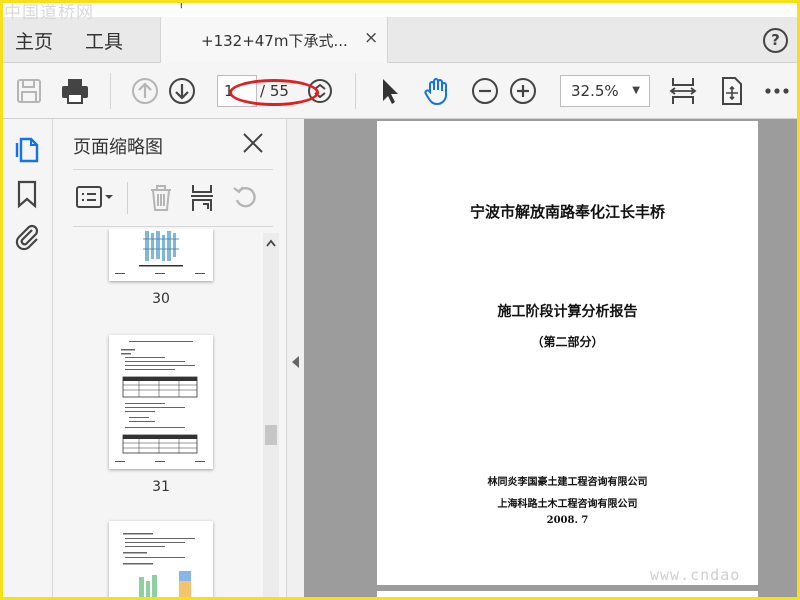 Image resolution: width=800 pixels, height=600 pixels. I want to click on toolbar: 1 / 55 32.5% ▼, so click(400, 91).